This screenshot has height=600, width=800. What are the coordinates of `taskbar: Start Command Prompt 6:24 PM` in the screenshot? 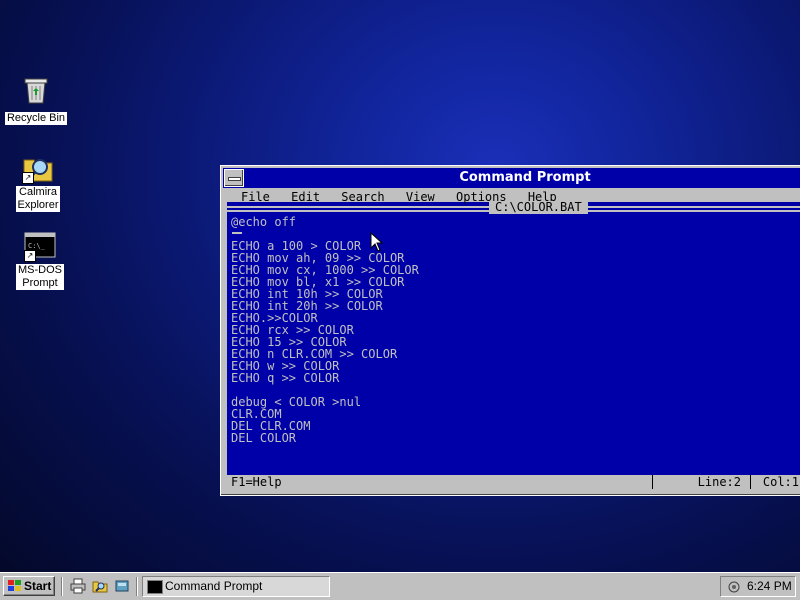 It's located at (400, 586).